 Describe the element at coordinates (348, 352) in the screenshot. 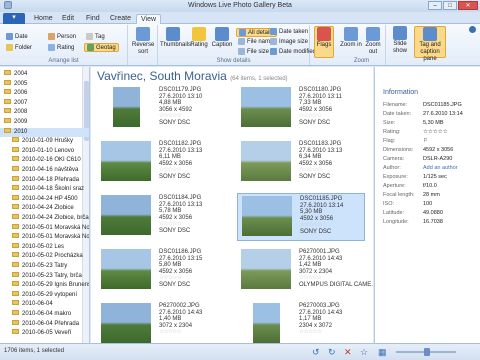

I see `delete-icon: ✕` at that location.